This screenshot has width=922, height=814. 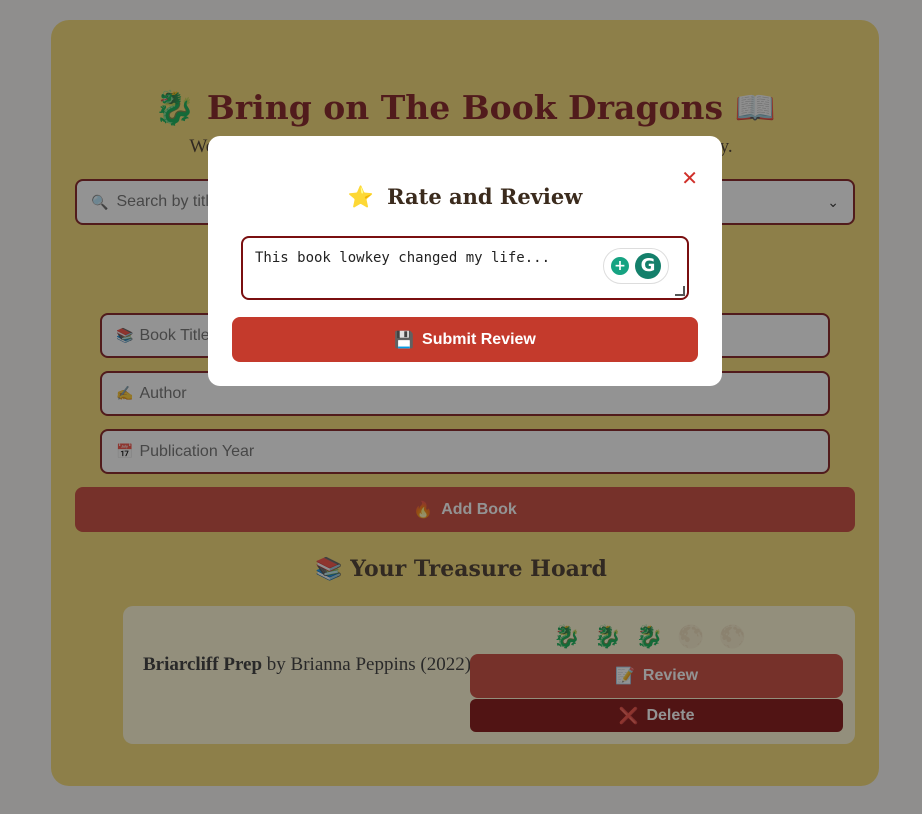 I want to click on grammarly-logo-icon: G, so click(x=648, y=266).